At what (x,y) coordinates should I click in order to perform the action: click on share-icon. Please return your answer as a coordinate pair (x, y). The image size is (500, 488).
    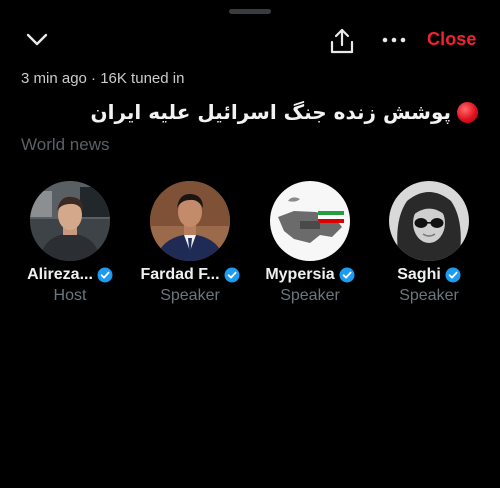
    Looking at the image, I should click on (342, 41).